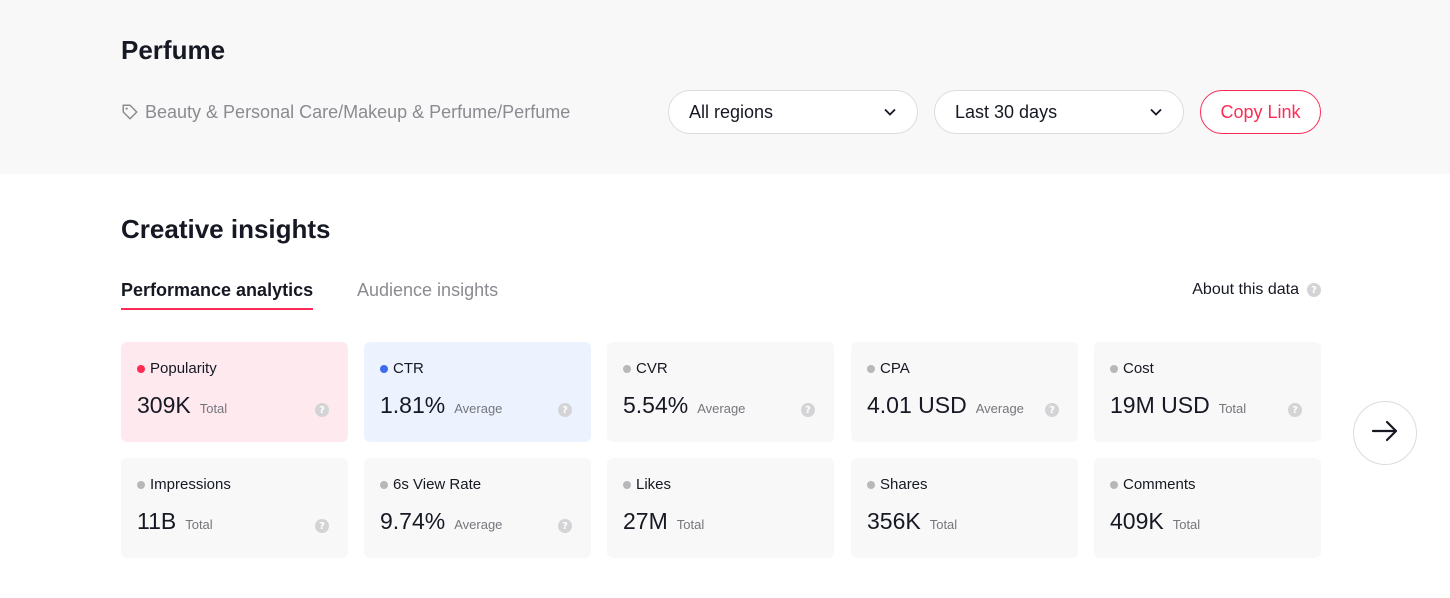 The height and width of the screenshot is (598, 1450). I want to click on metric-label: Impressions, so click(184, 484).